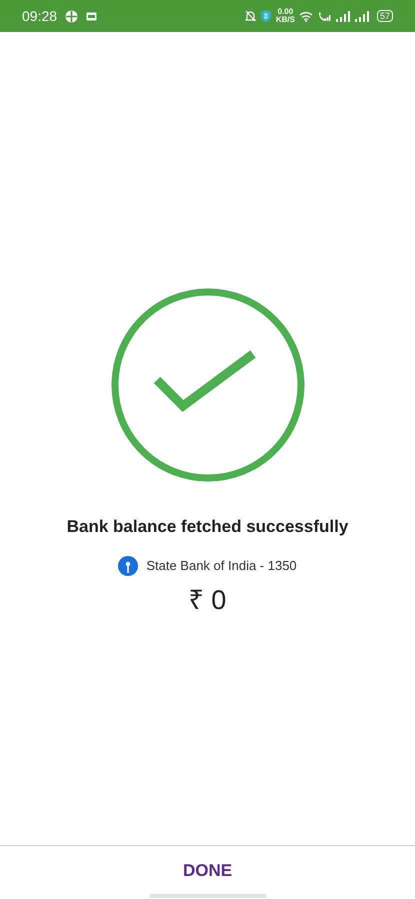 The height and width of the screenshot is (899, 415). I want to click on network-unit: KB/S, so click(285, 20).